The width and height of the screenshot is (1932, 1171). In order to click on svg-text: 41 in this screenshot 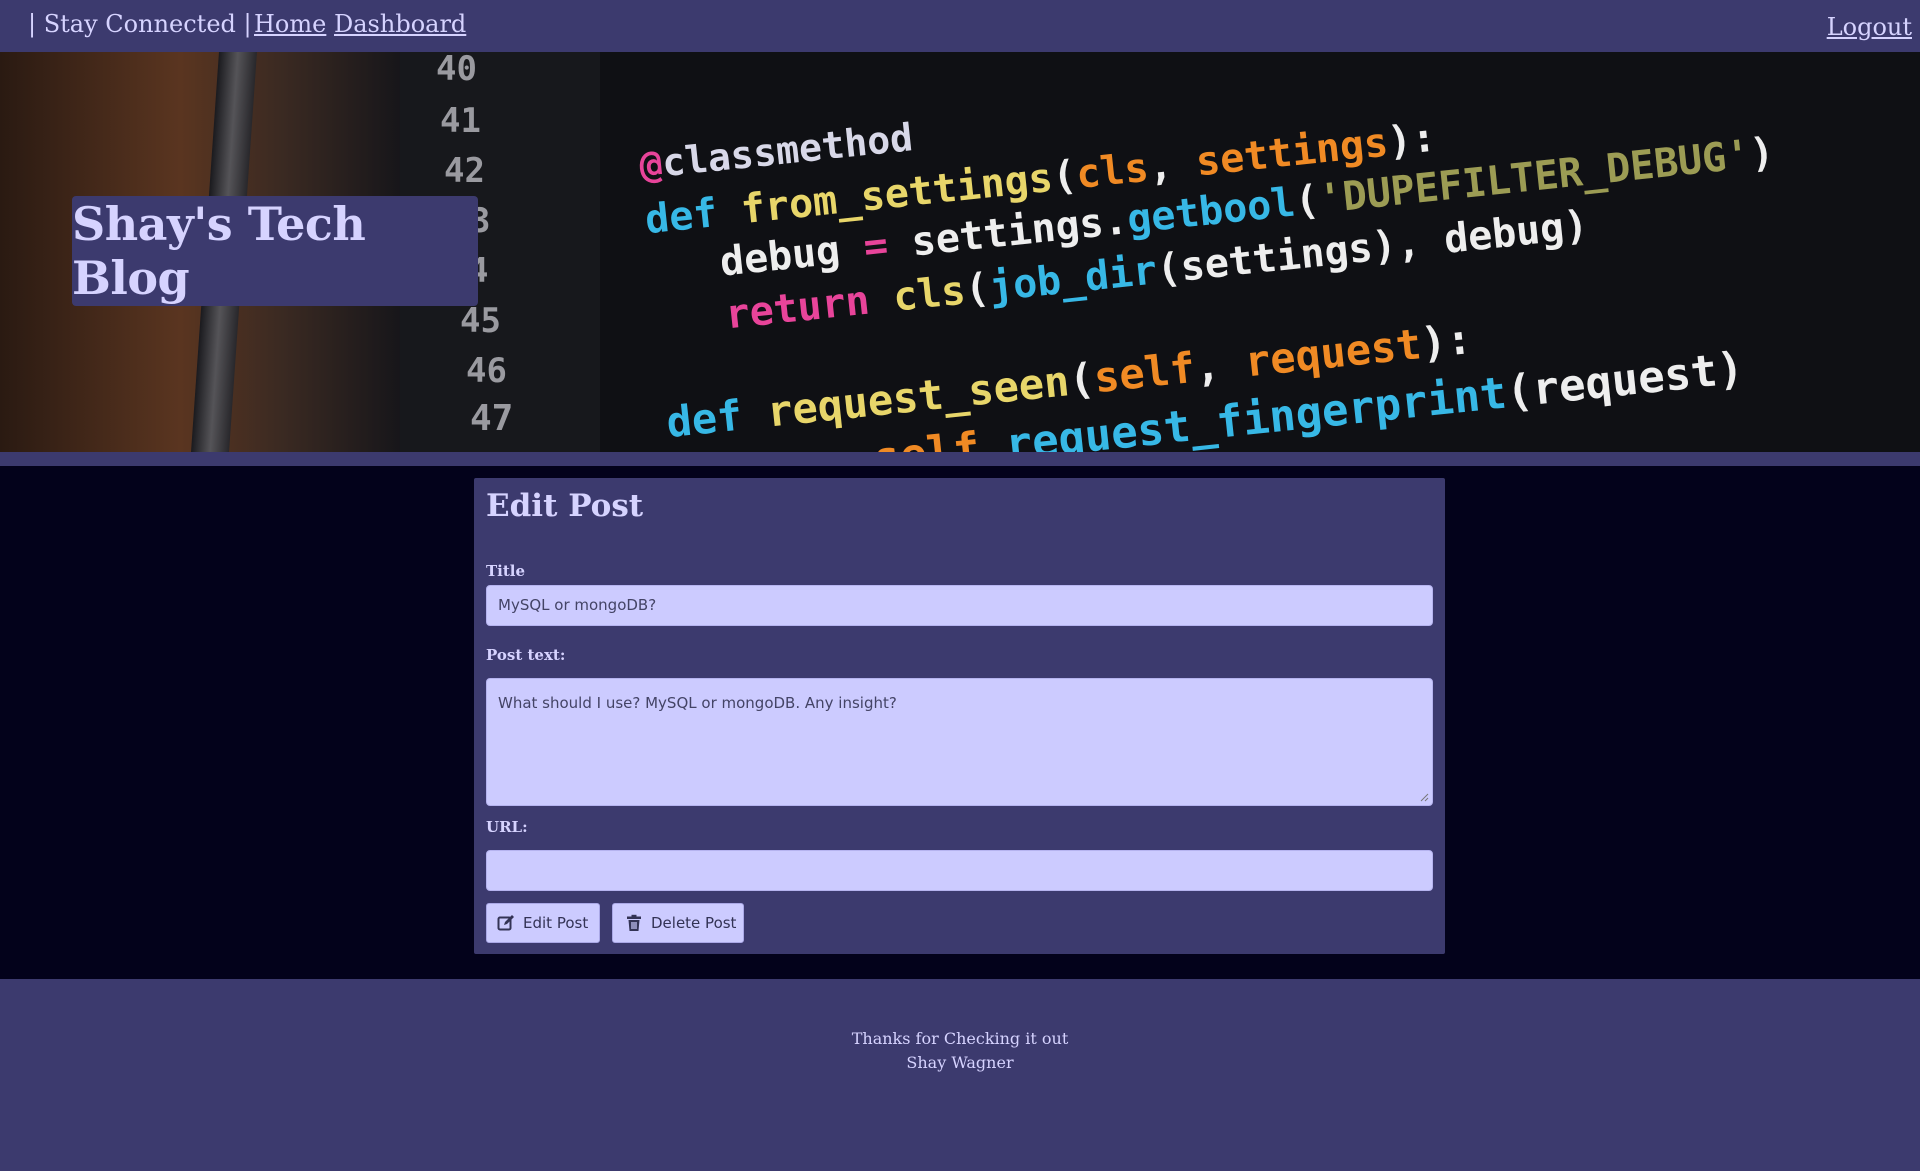, I will do `click(460, 121)`.